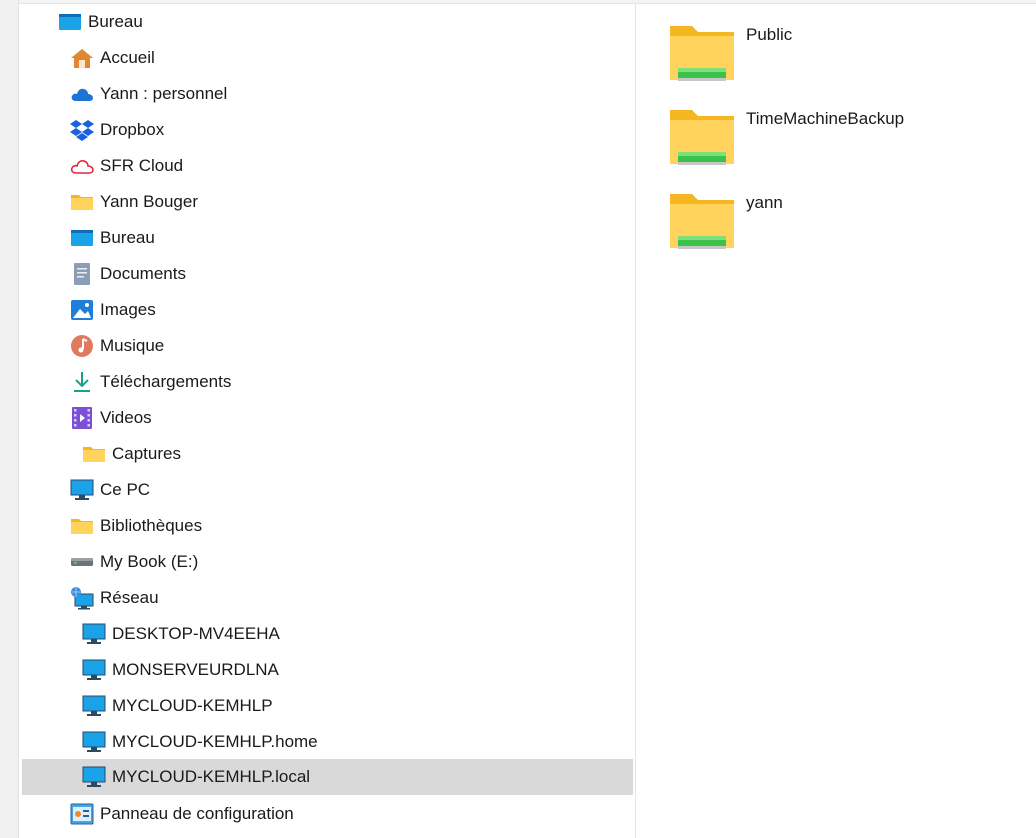 Image resolution: width=1036 pixels, height=838 pixels. I want to click on nav-item-label: Dropbox, so click(132, 129).